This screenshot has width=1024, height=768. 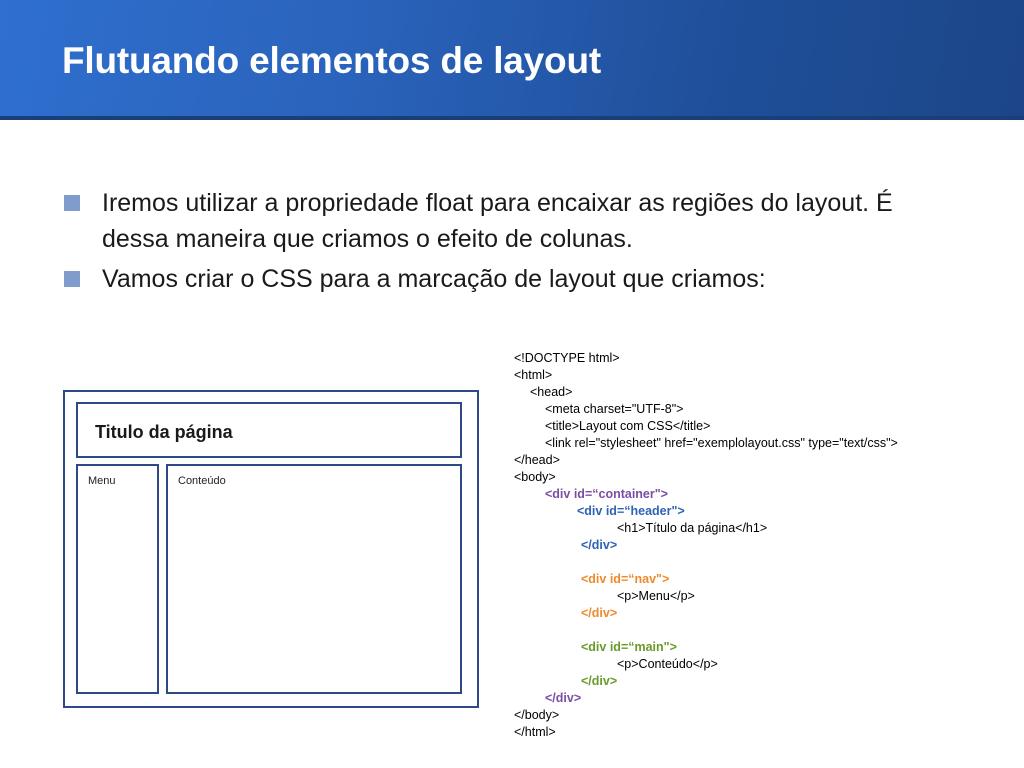 What do you see at coordinates (537, 715) in the screenshot?
I see `code-line: </body>` at bounding box center [537, 715].